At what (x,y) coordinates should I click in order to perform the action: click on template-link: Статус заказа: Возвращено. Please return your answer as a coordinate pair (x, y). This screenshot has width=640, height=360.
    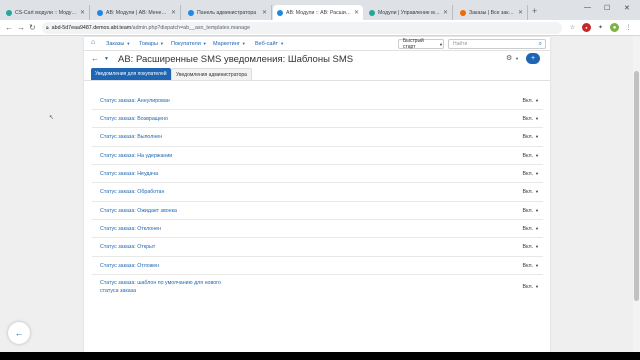
    Looking at the image, I should click on (134, 119).